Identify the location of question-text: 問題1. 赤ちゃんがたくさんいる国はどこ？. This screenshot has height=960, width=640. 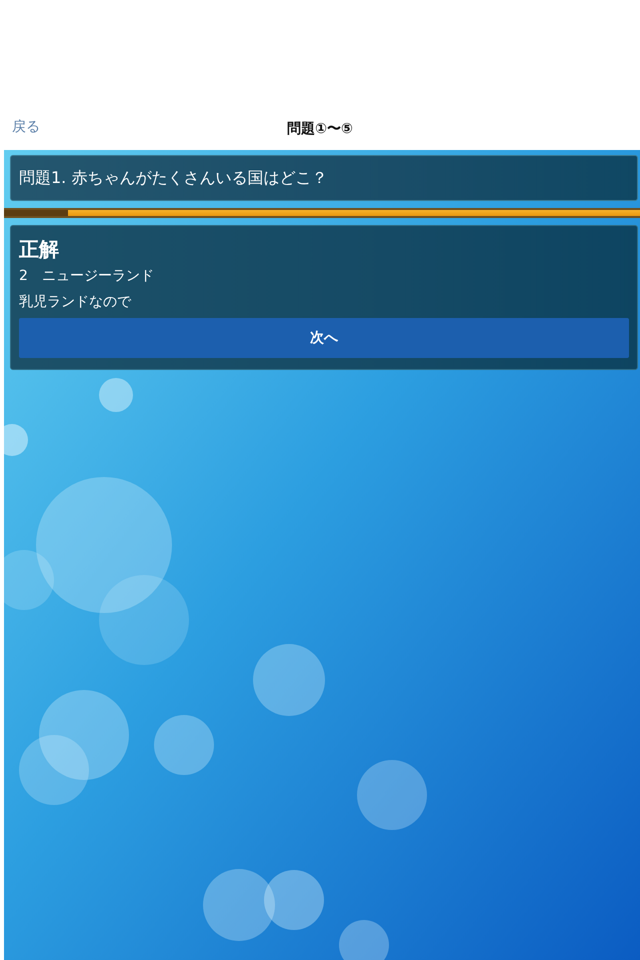
(173, 178).